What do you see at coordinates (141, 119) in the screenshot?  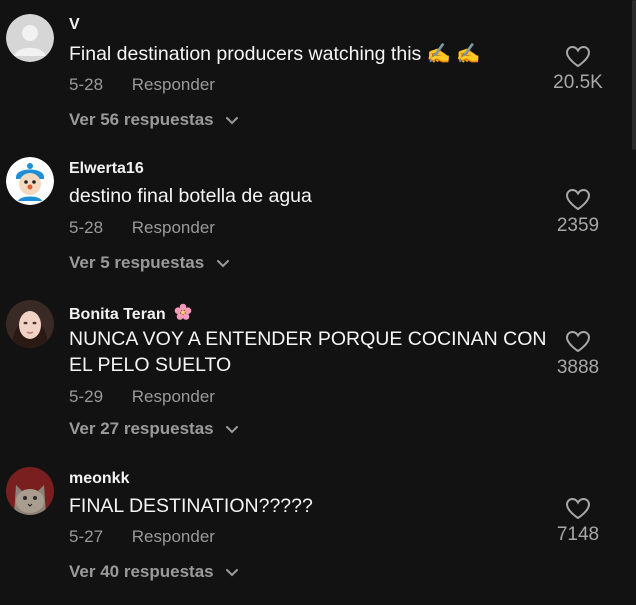 I see `view-replies-label: Ver 56 respuestas` at bounding box center [141, 119].